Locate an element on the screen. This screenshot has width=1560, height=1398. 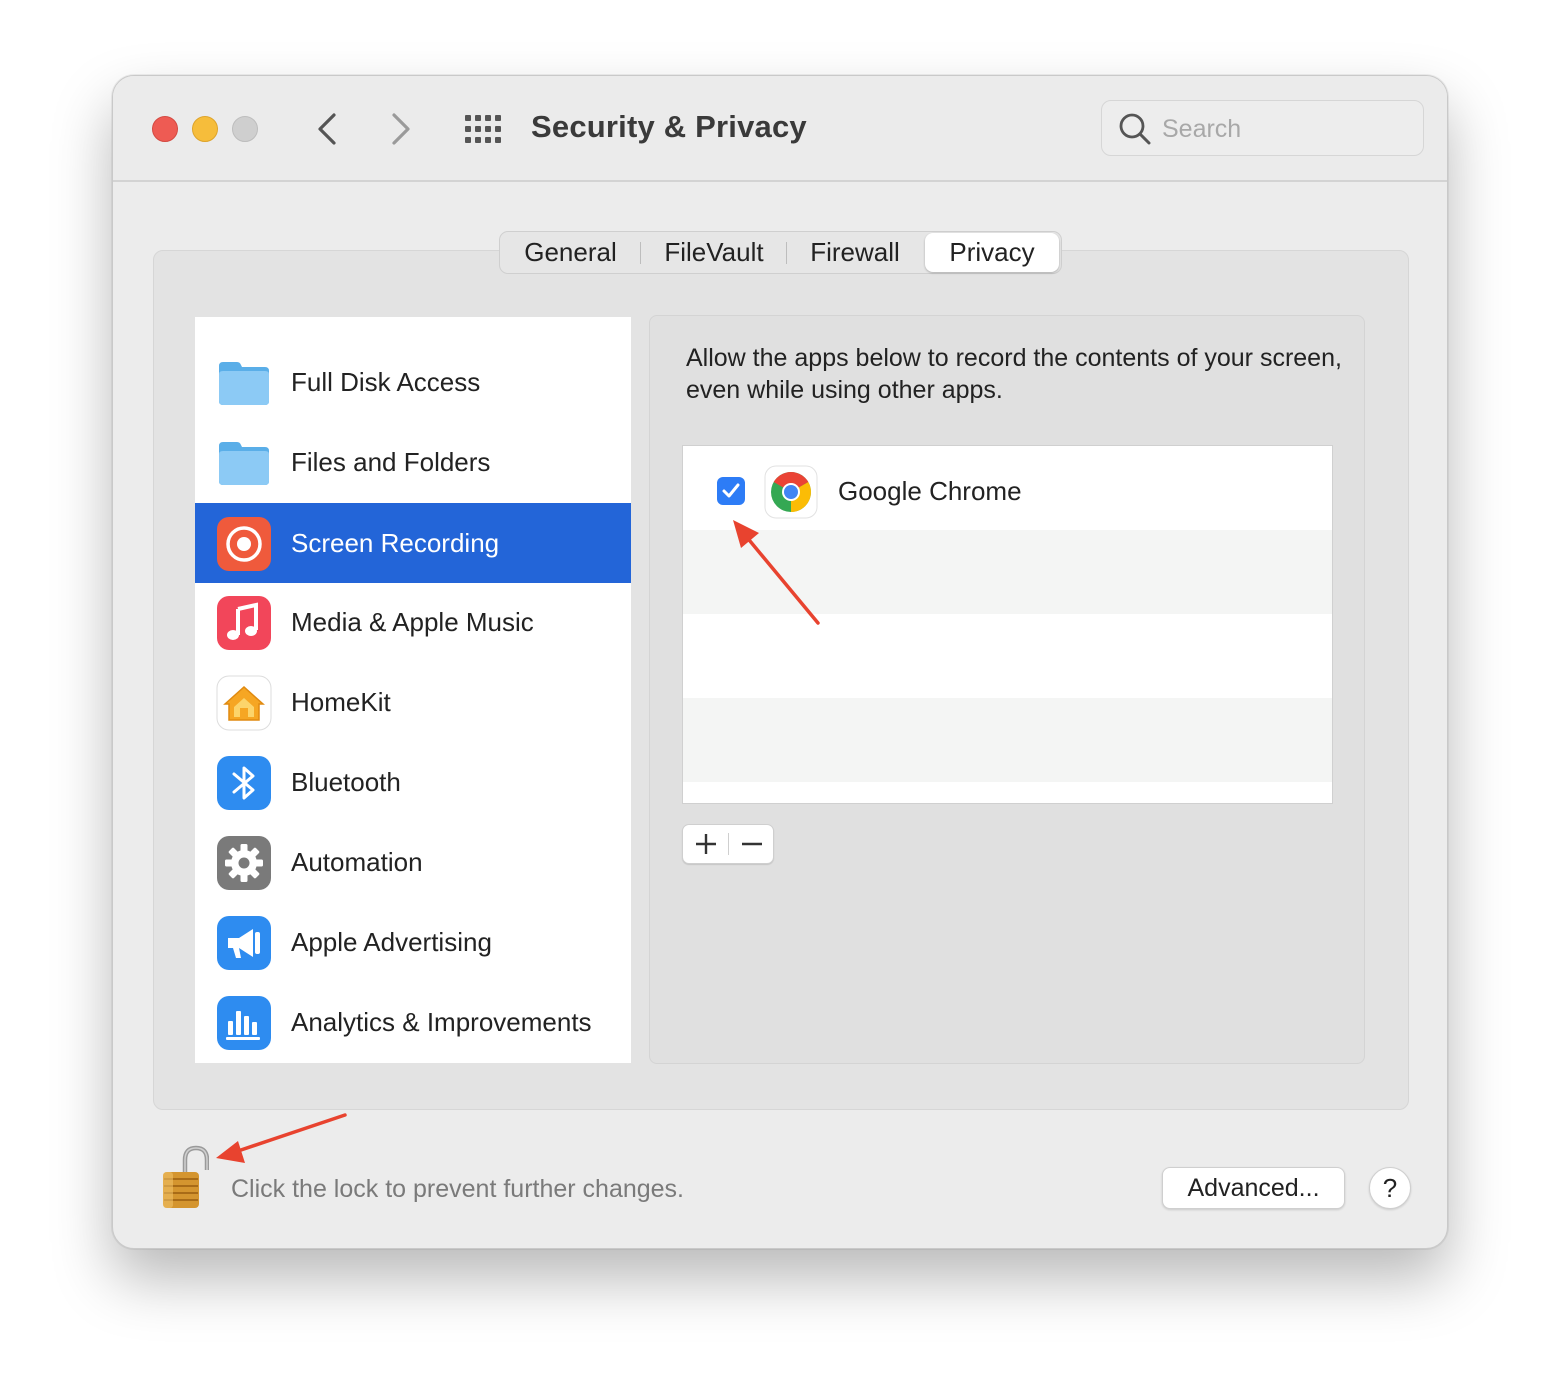
chrome-icon is located at coordinates (791, 492).